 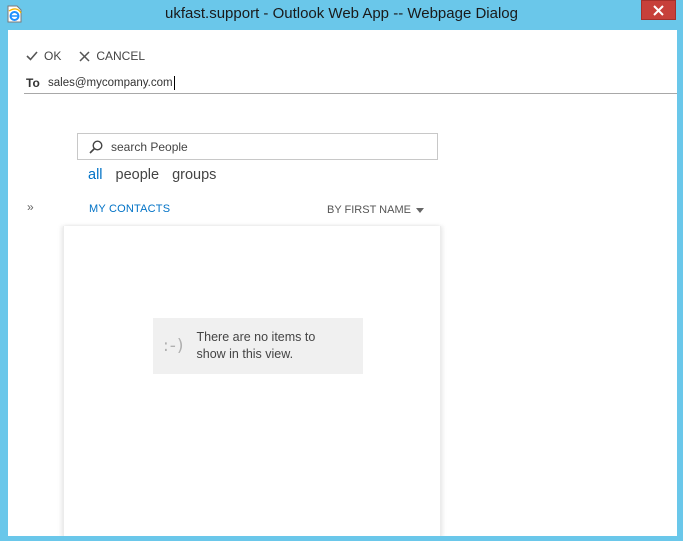 What do you see at coordinates (84, 56) in the screenshot?
I see `x-icon` at bounding box center [84, 56].